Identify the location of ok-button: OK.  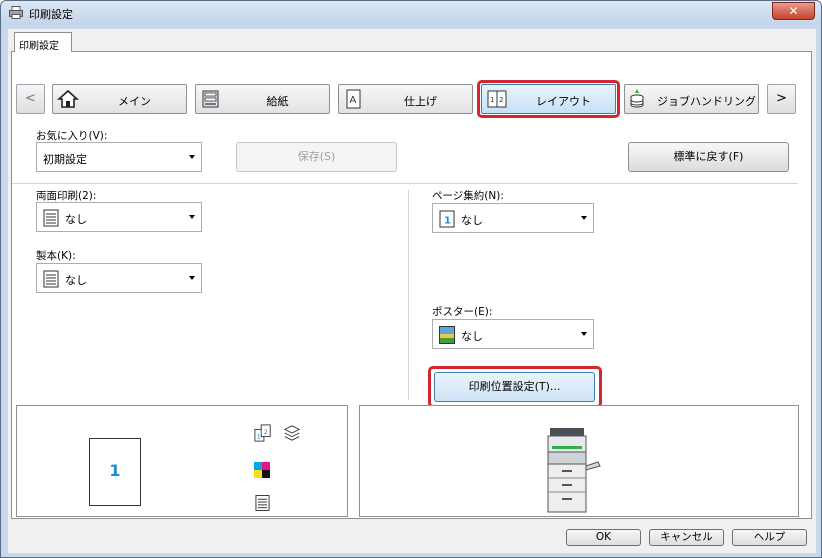
(603, 537).